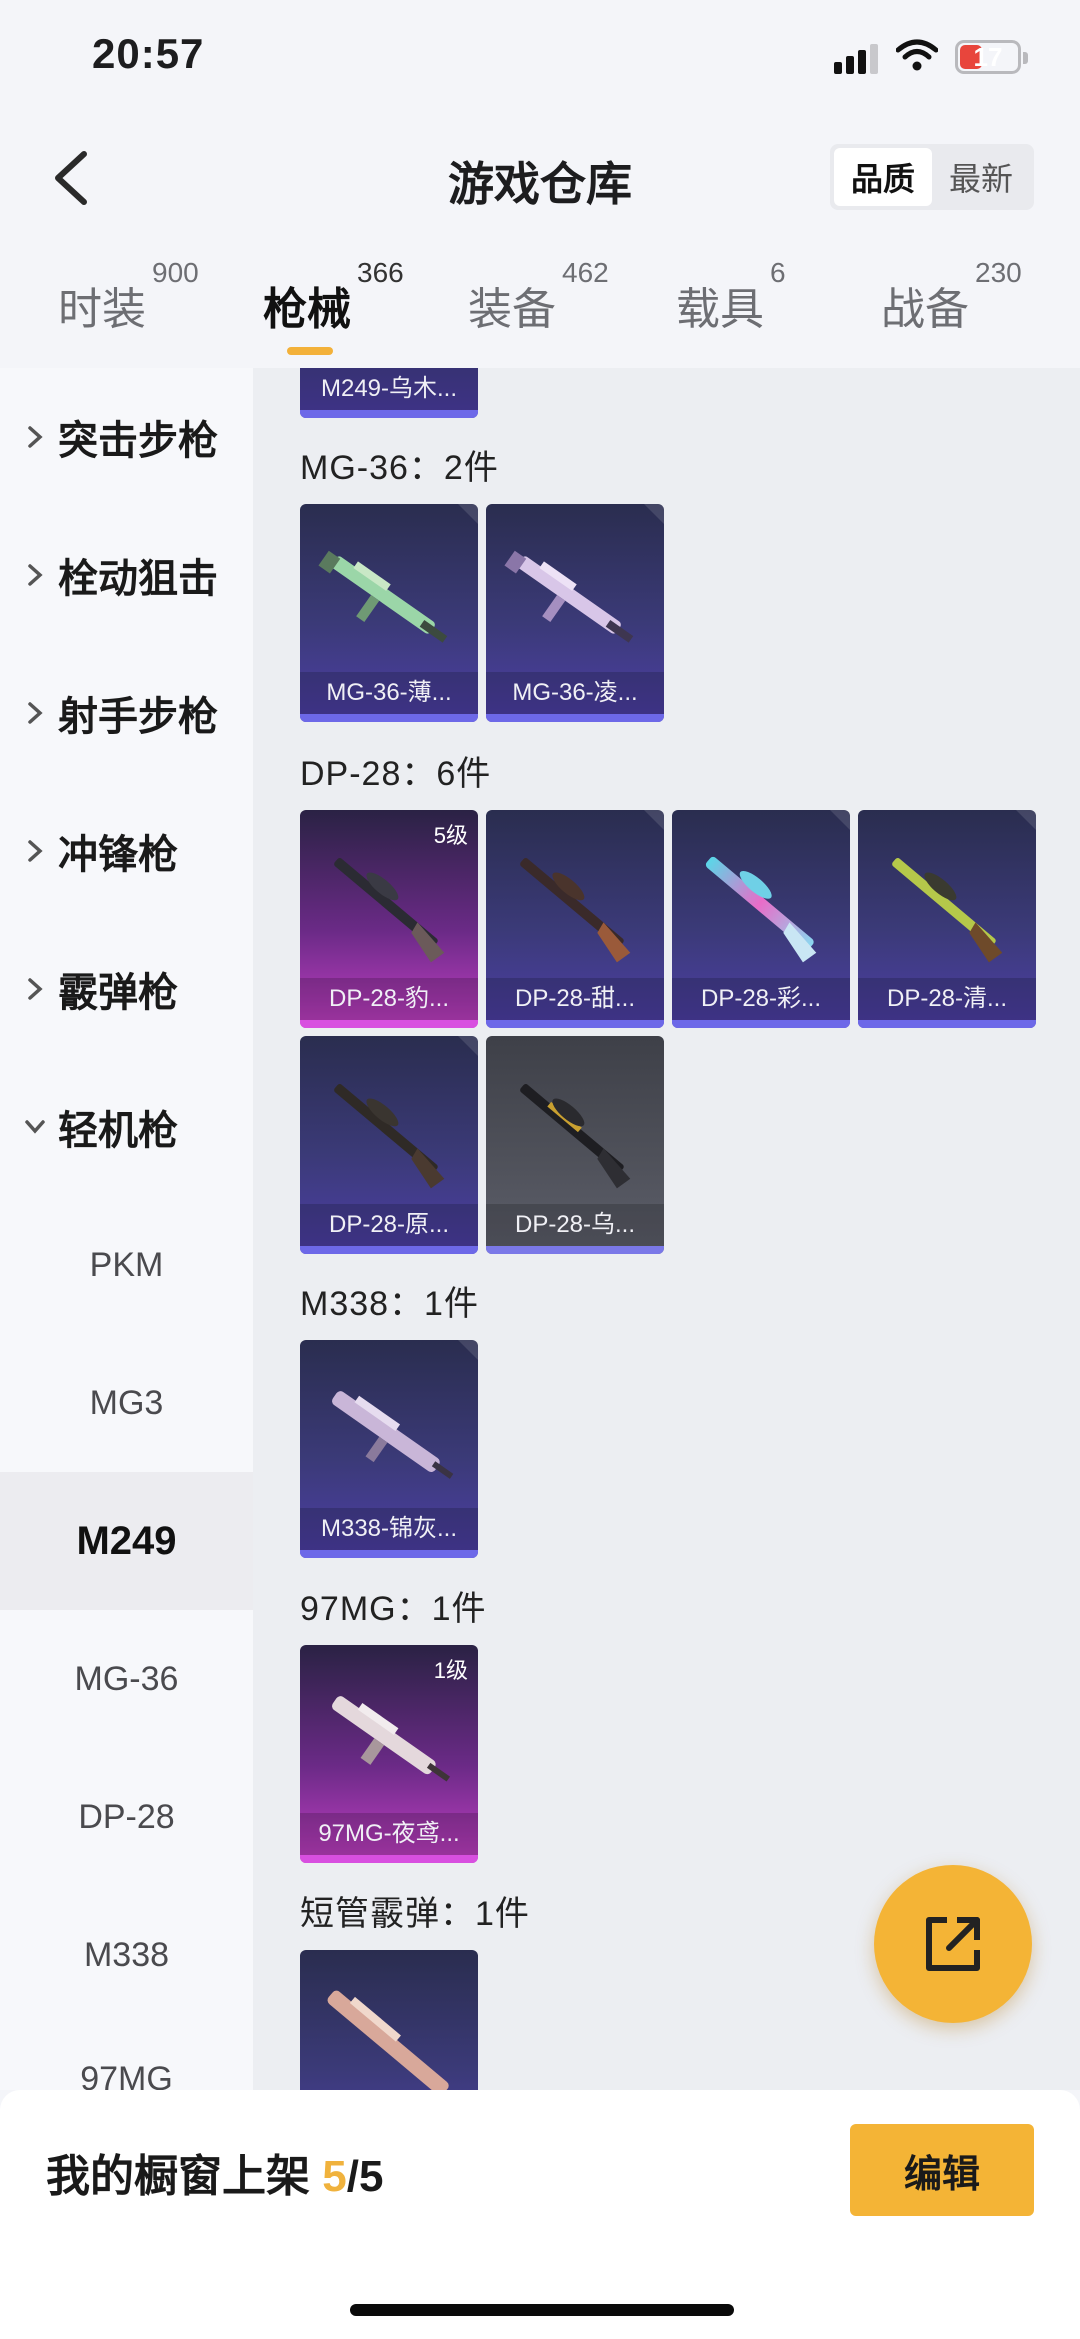  I want to click on group-title: 短管霰弹：1件, so click(415, 1914).